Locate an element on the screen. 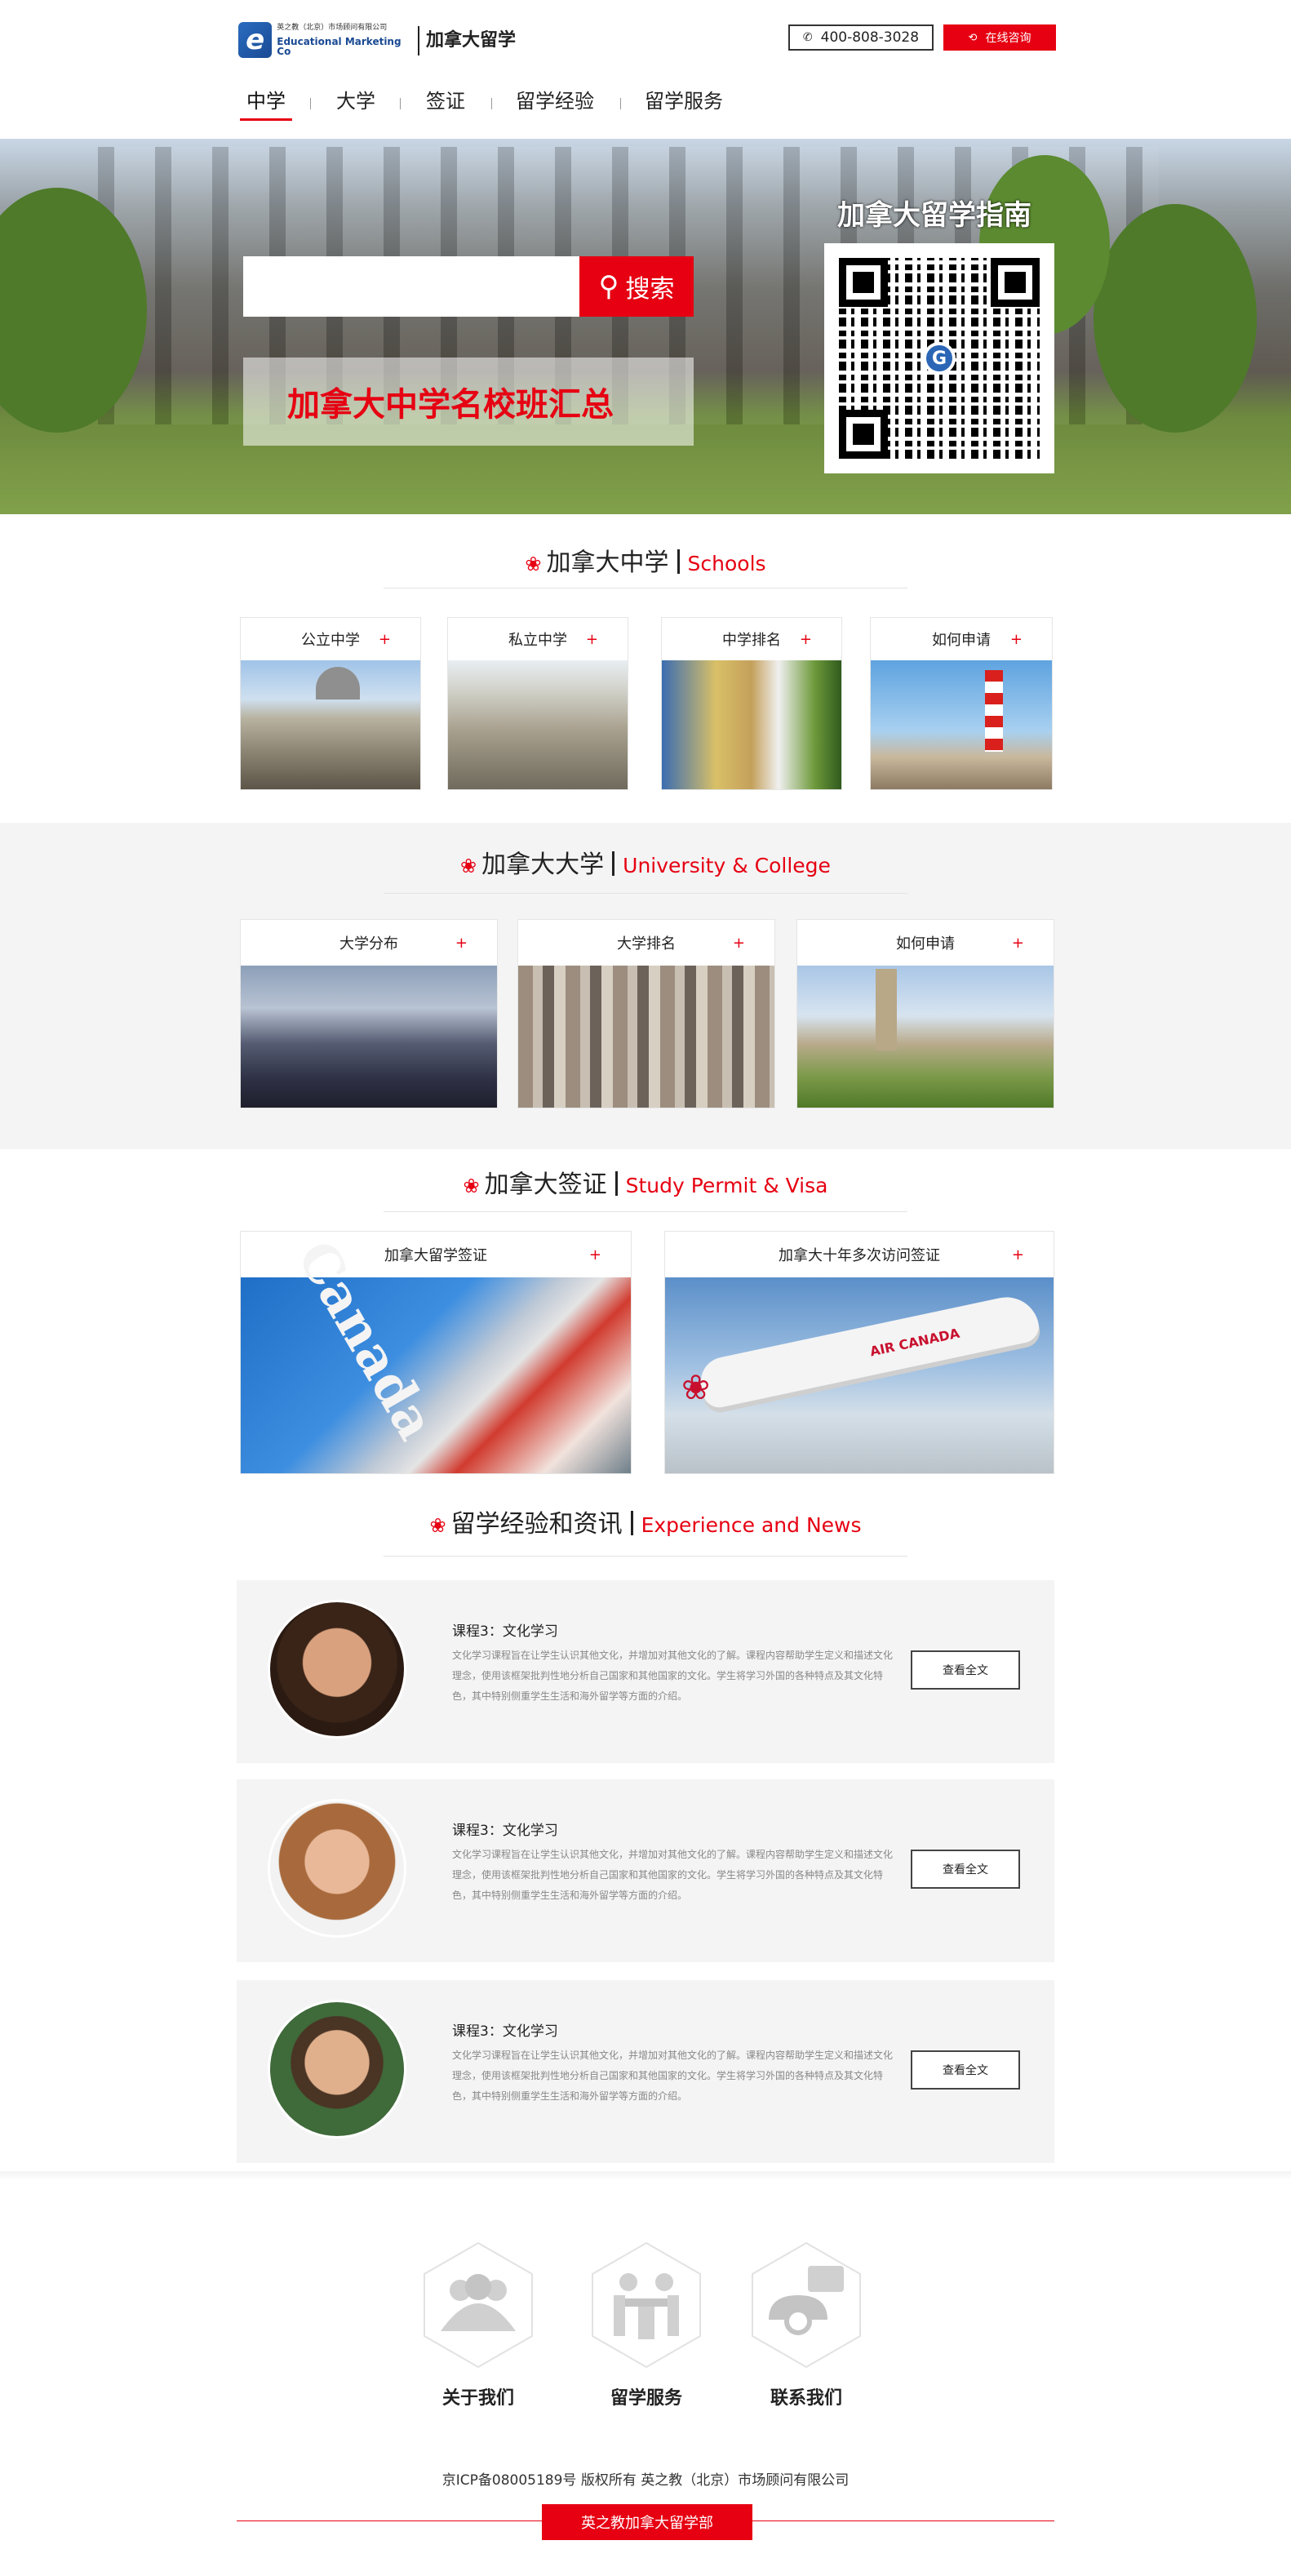  icp-copyright: 京ICP备08005189号 版权所有 英之教（北京）市场顾问有限公司 is located at coordinates (645, 2480).